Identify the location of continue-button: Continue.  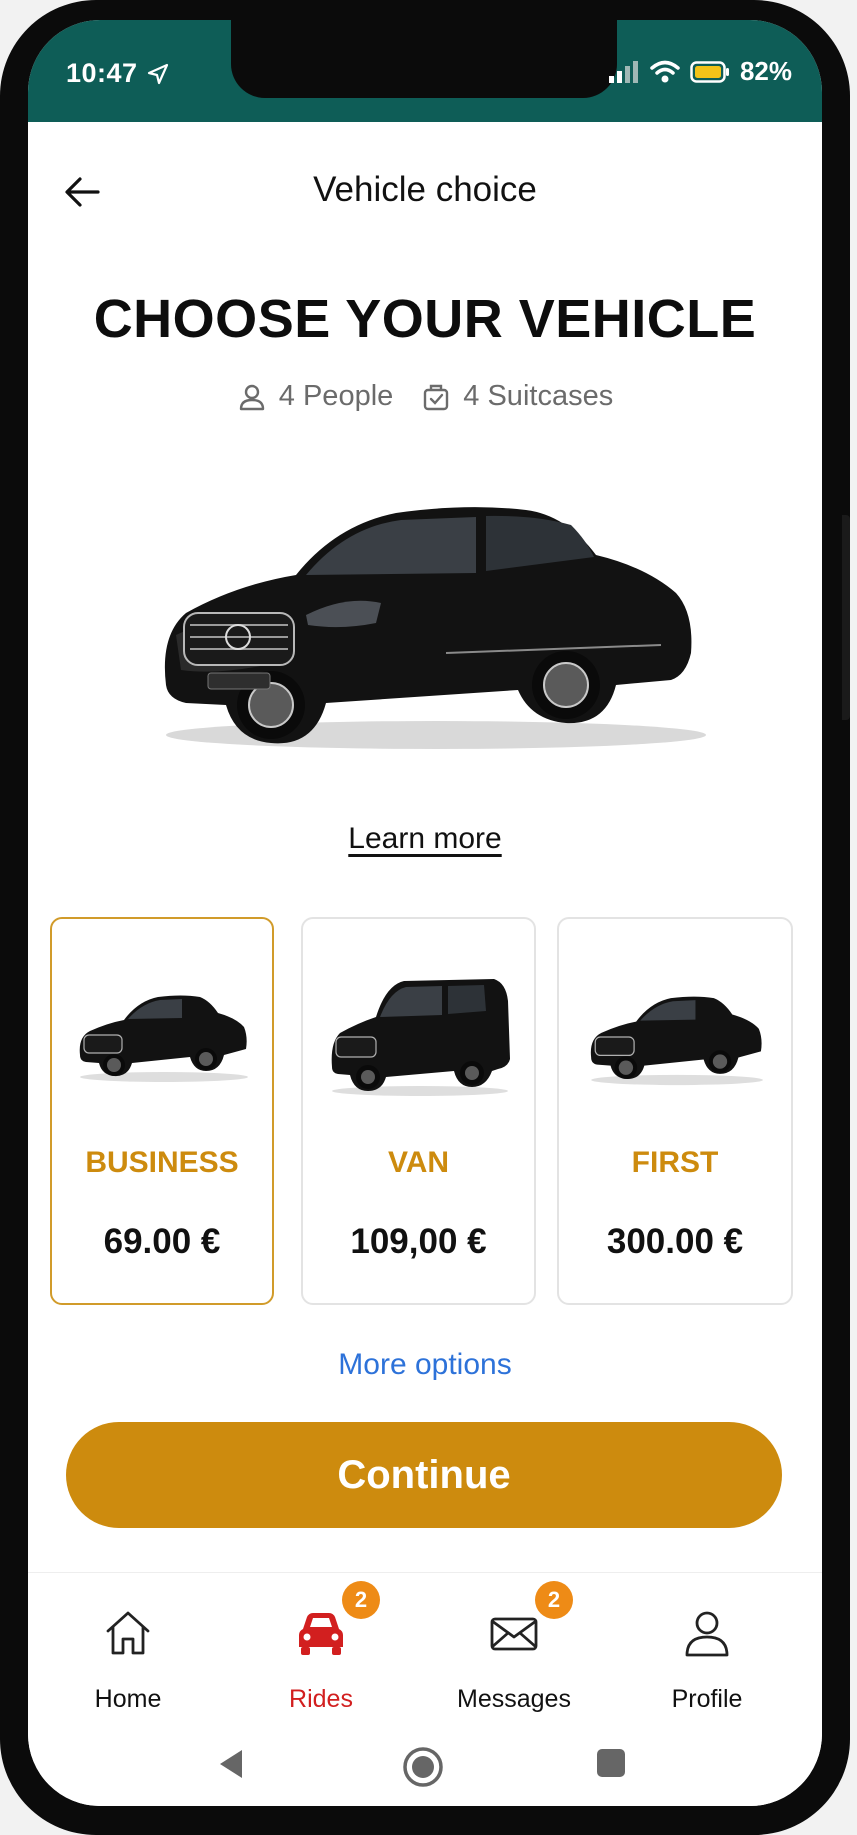
(424, 1475).